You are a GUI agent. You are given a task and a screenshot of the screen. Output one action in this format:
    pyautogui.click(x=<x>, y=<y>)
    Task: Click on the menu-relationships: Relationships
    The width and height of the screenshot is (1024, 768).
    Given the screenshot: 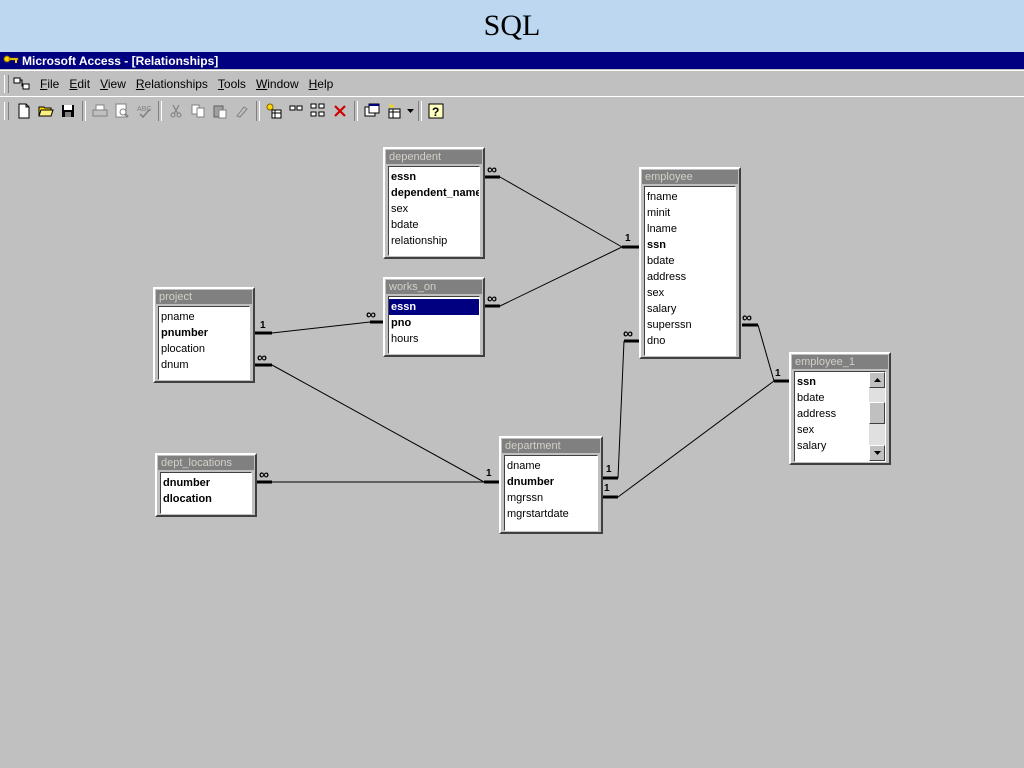 What is the action you would take?
    pyautogui.click(x=172, y=84)
    